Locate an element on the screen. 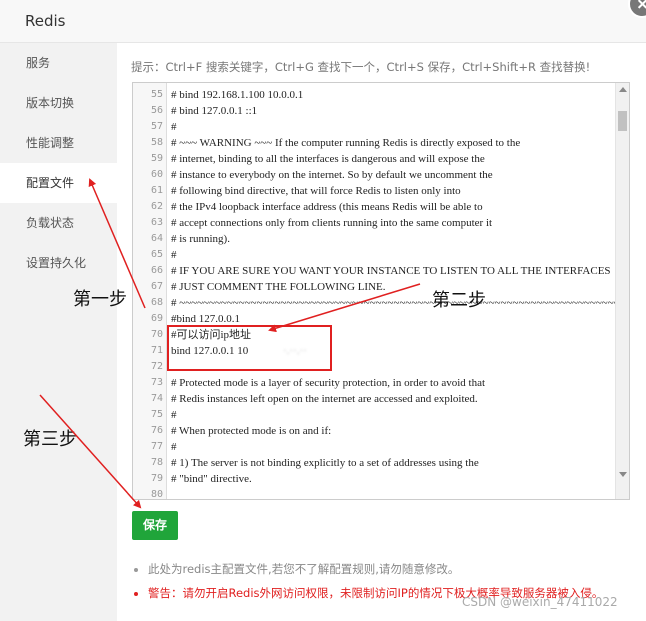 Image resolution: width=646 pixels, height=621 pixels. line-number: 77 is located at coordinates (156, 446).